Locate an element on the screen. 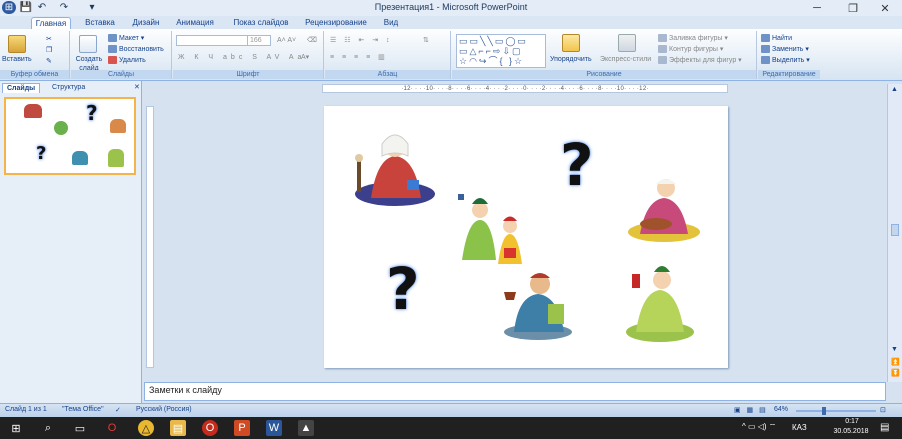 The width and height of the screenshot is (902, 439). scroll-down-icon: ▼ is located at coordinates (894, 349).